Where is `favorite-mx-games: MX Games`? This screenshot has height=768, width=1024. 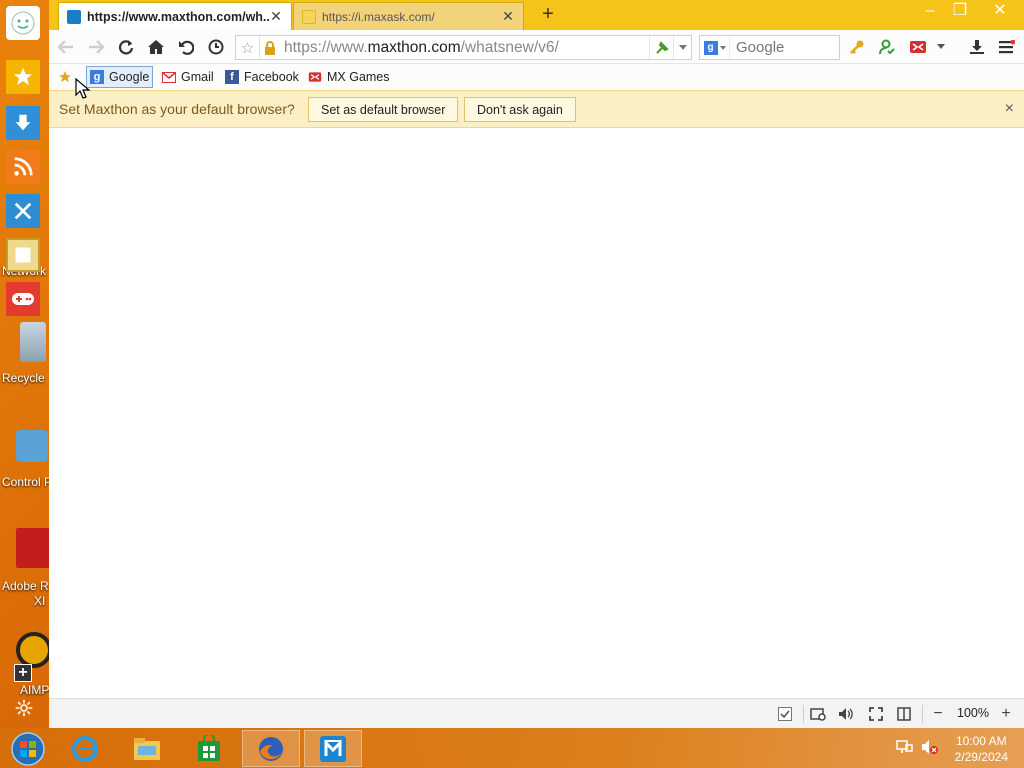 favorite-mx-games: MX Games is located at coordinates (349, 77).